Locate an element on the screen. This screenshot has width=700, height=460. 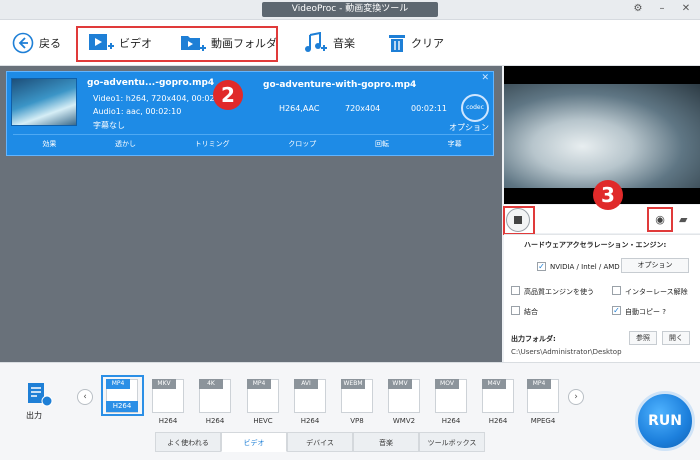
toolbar-highlight-box is located at coordinates (177, 44).